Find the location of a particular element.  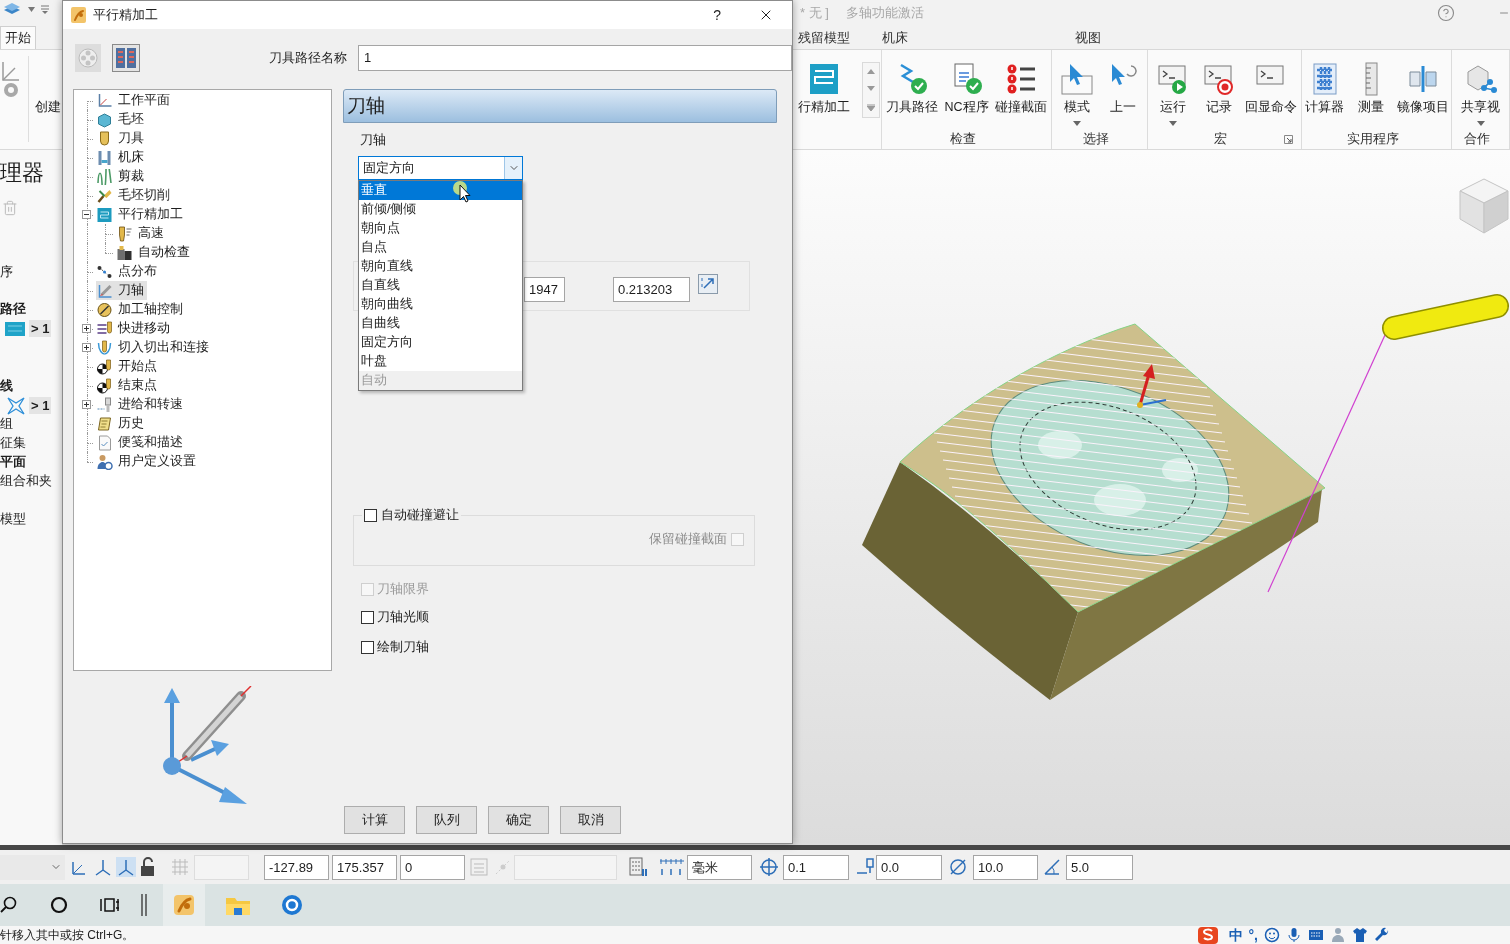

scroll-up-icon is located at coordinates (871, 72).